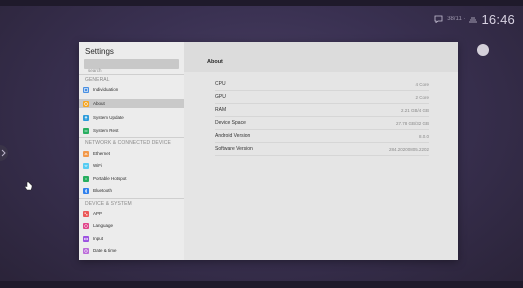 The width and height of the screenshot is (523, 288). I want to click on section-label-general: GENERAL, so click(97, 80).